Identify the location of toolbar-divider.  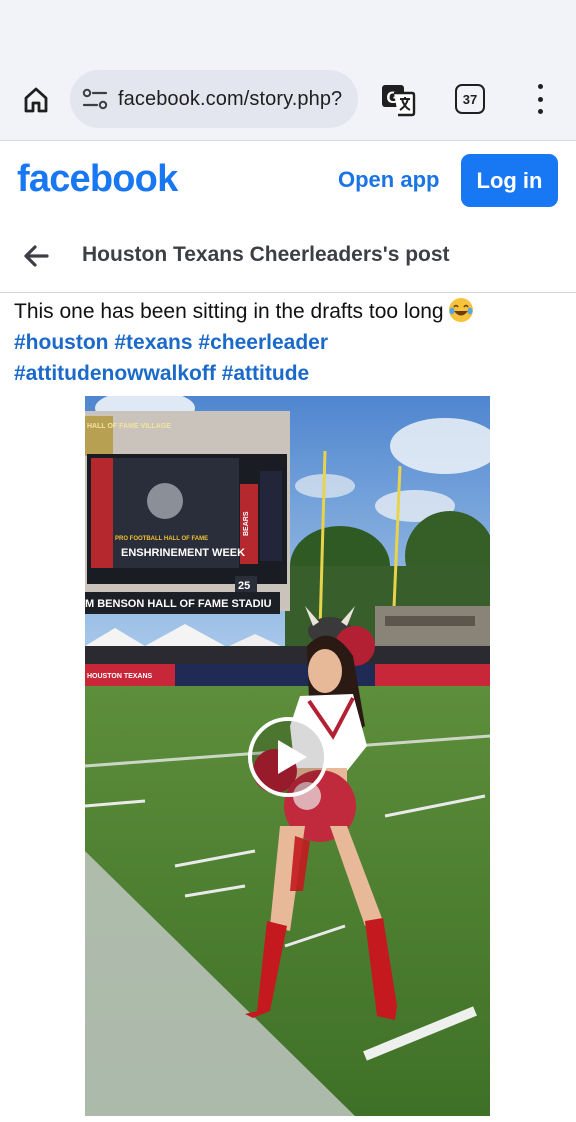
(288, 140).